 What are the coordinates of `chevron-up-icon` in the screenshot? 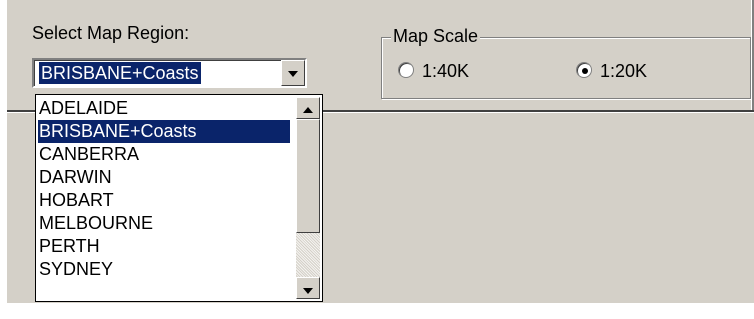 It's located at (308, 110).